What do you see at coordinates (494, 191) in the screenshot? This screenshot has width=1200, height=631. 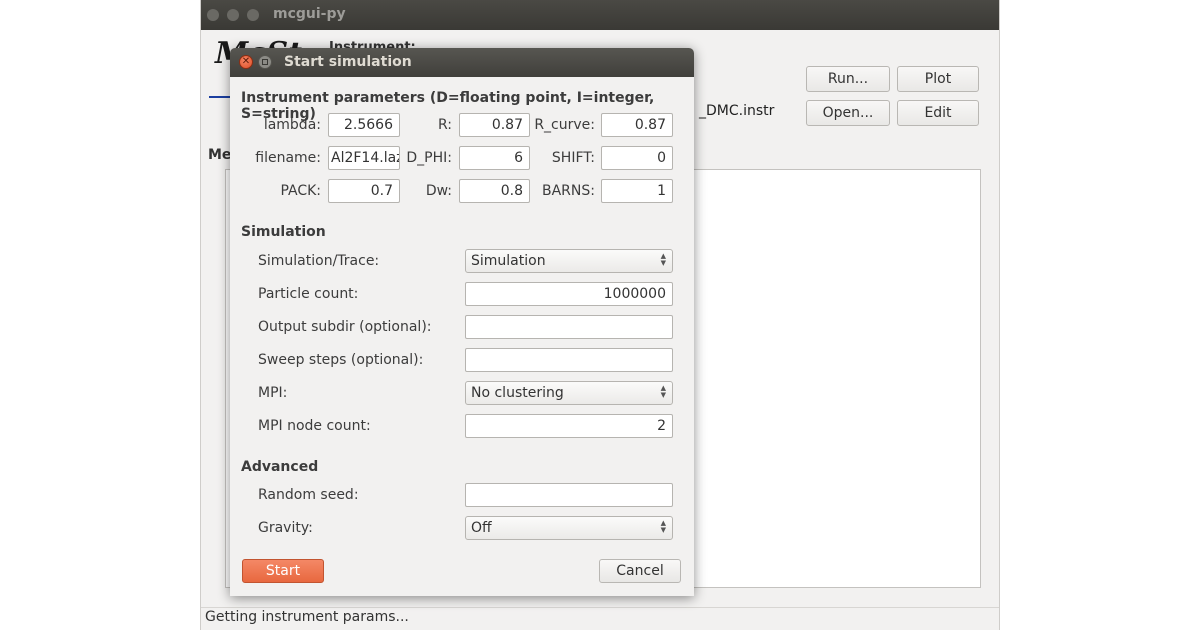 I see `param-field-dw: 0.8` at bounding box center [494, 191].